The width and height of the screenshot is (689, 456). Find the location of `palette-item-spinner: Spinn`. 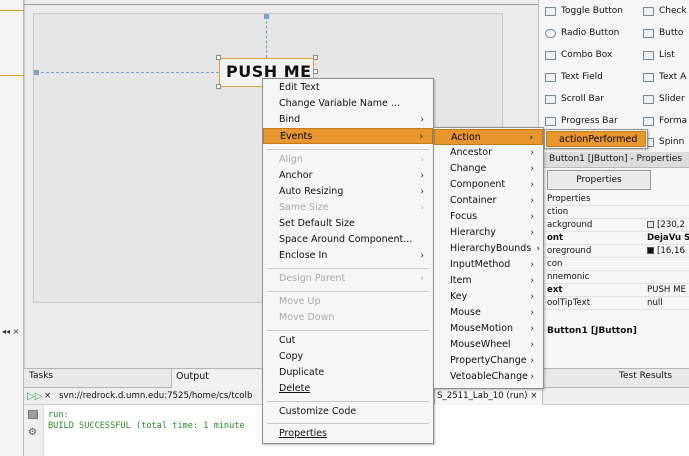

palette-item-spinner: Spinn is located at coordinates (666, 142).